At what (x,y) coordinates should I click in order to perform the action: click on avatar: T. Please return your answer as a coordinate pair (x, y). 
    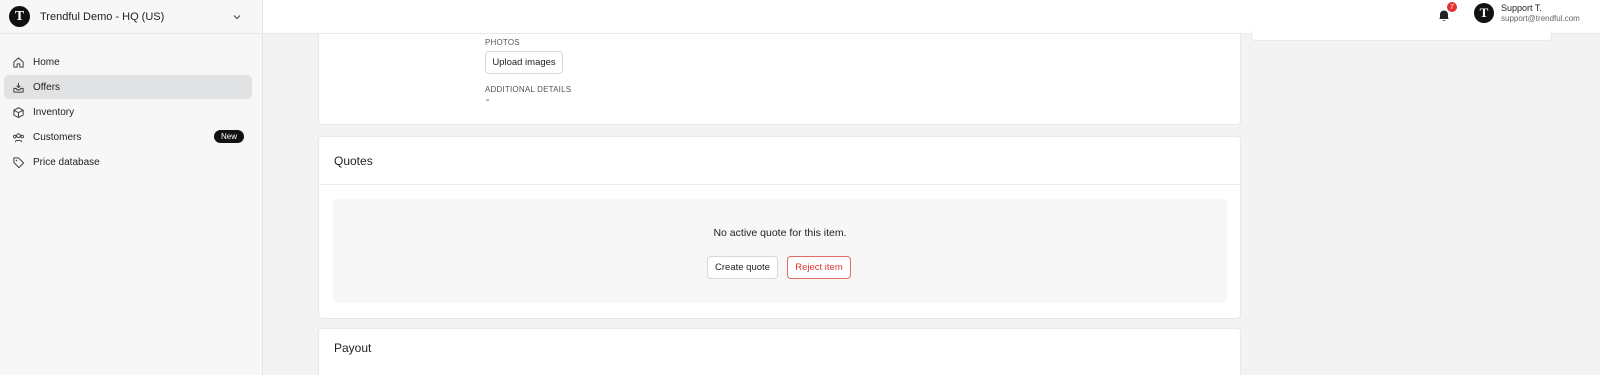
    Looking at the image, I should click on (1484, 13).